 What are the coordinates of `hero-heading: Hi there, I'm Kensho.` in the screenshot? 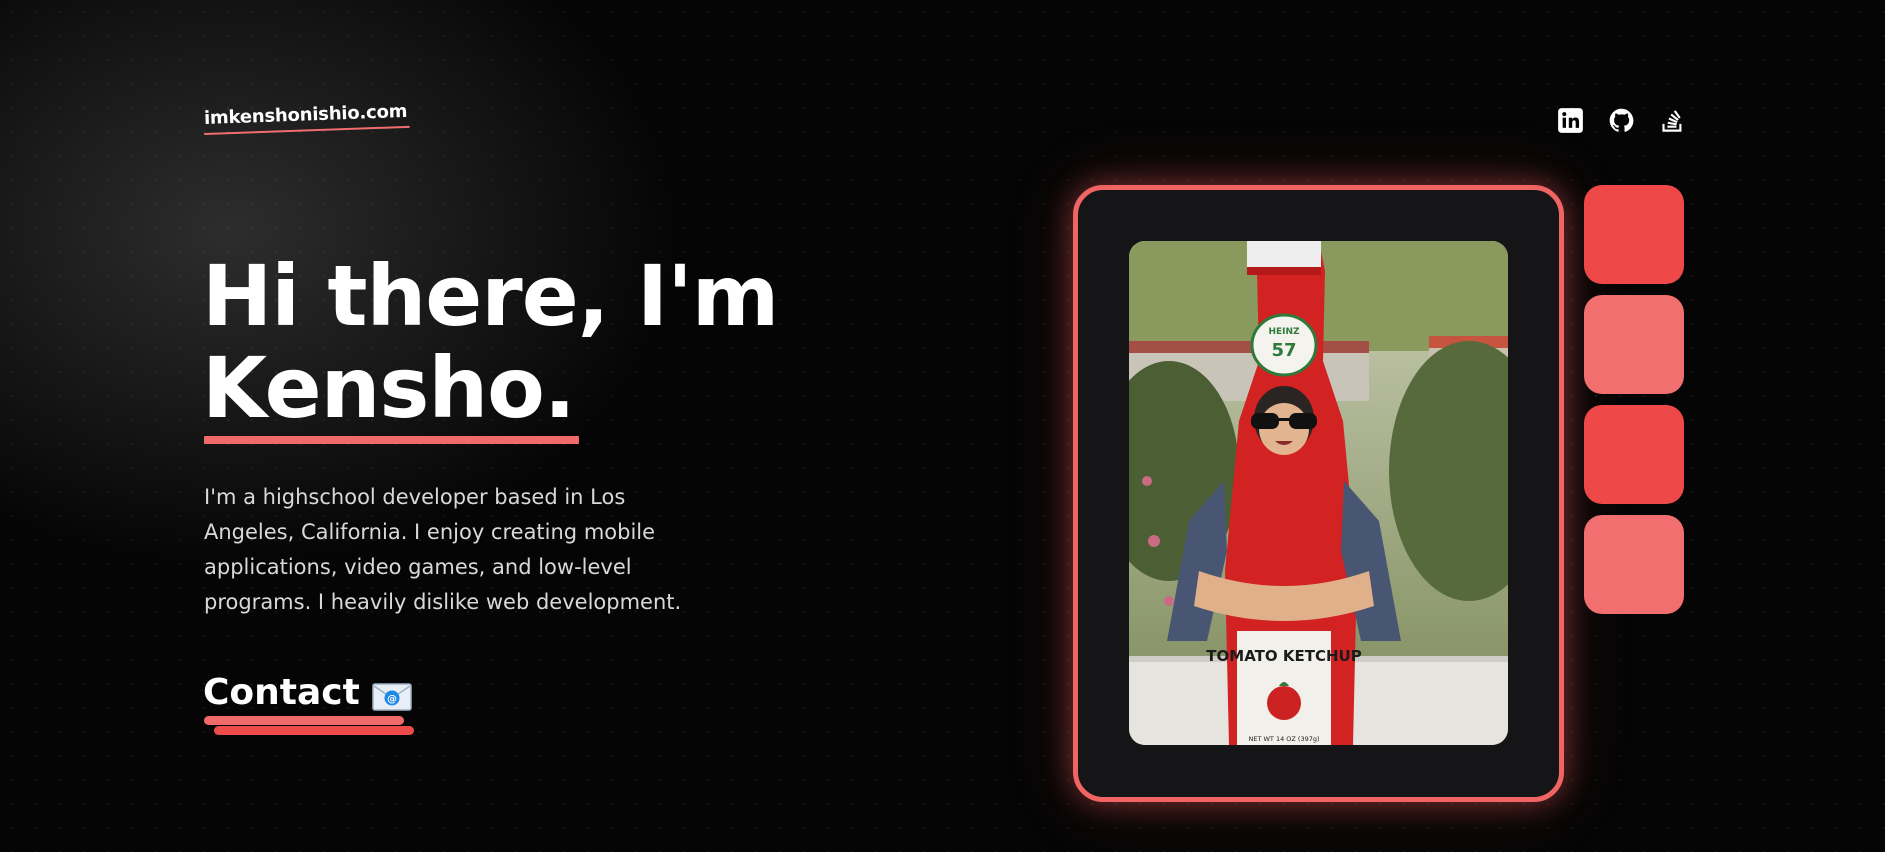 It's located at (490, 345).